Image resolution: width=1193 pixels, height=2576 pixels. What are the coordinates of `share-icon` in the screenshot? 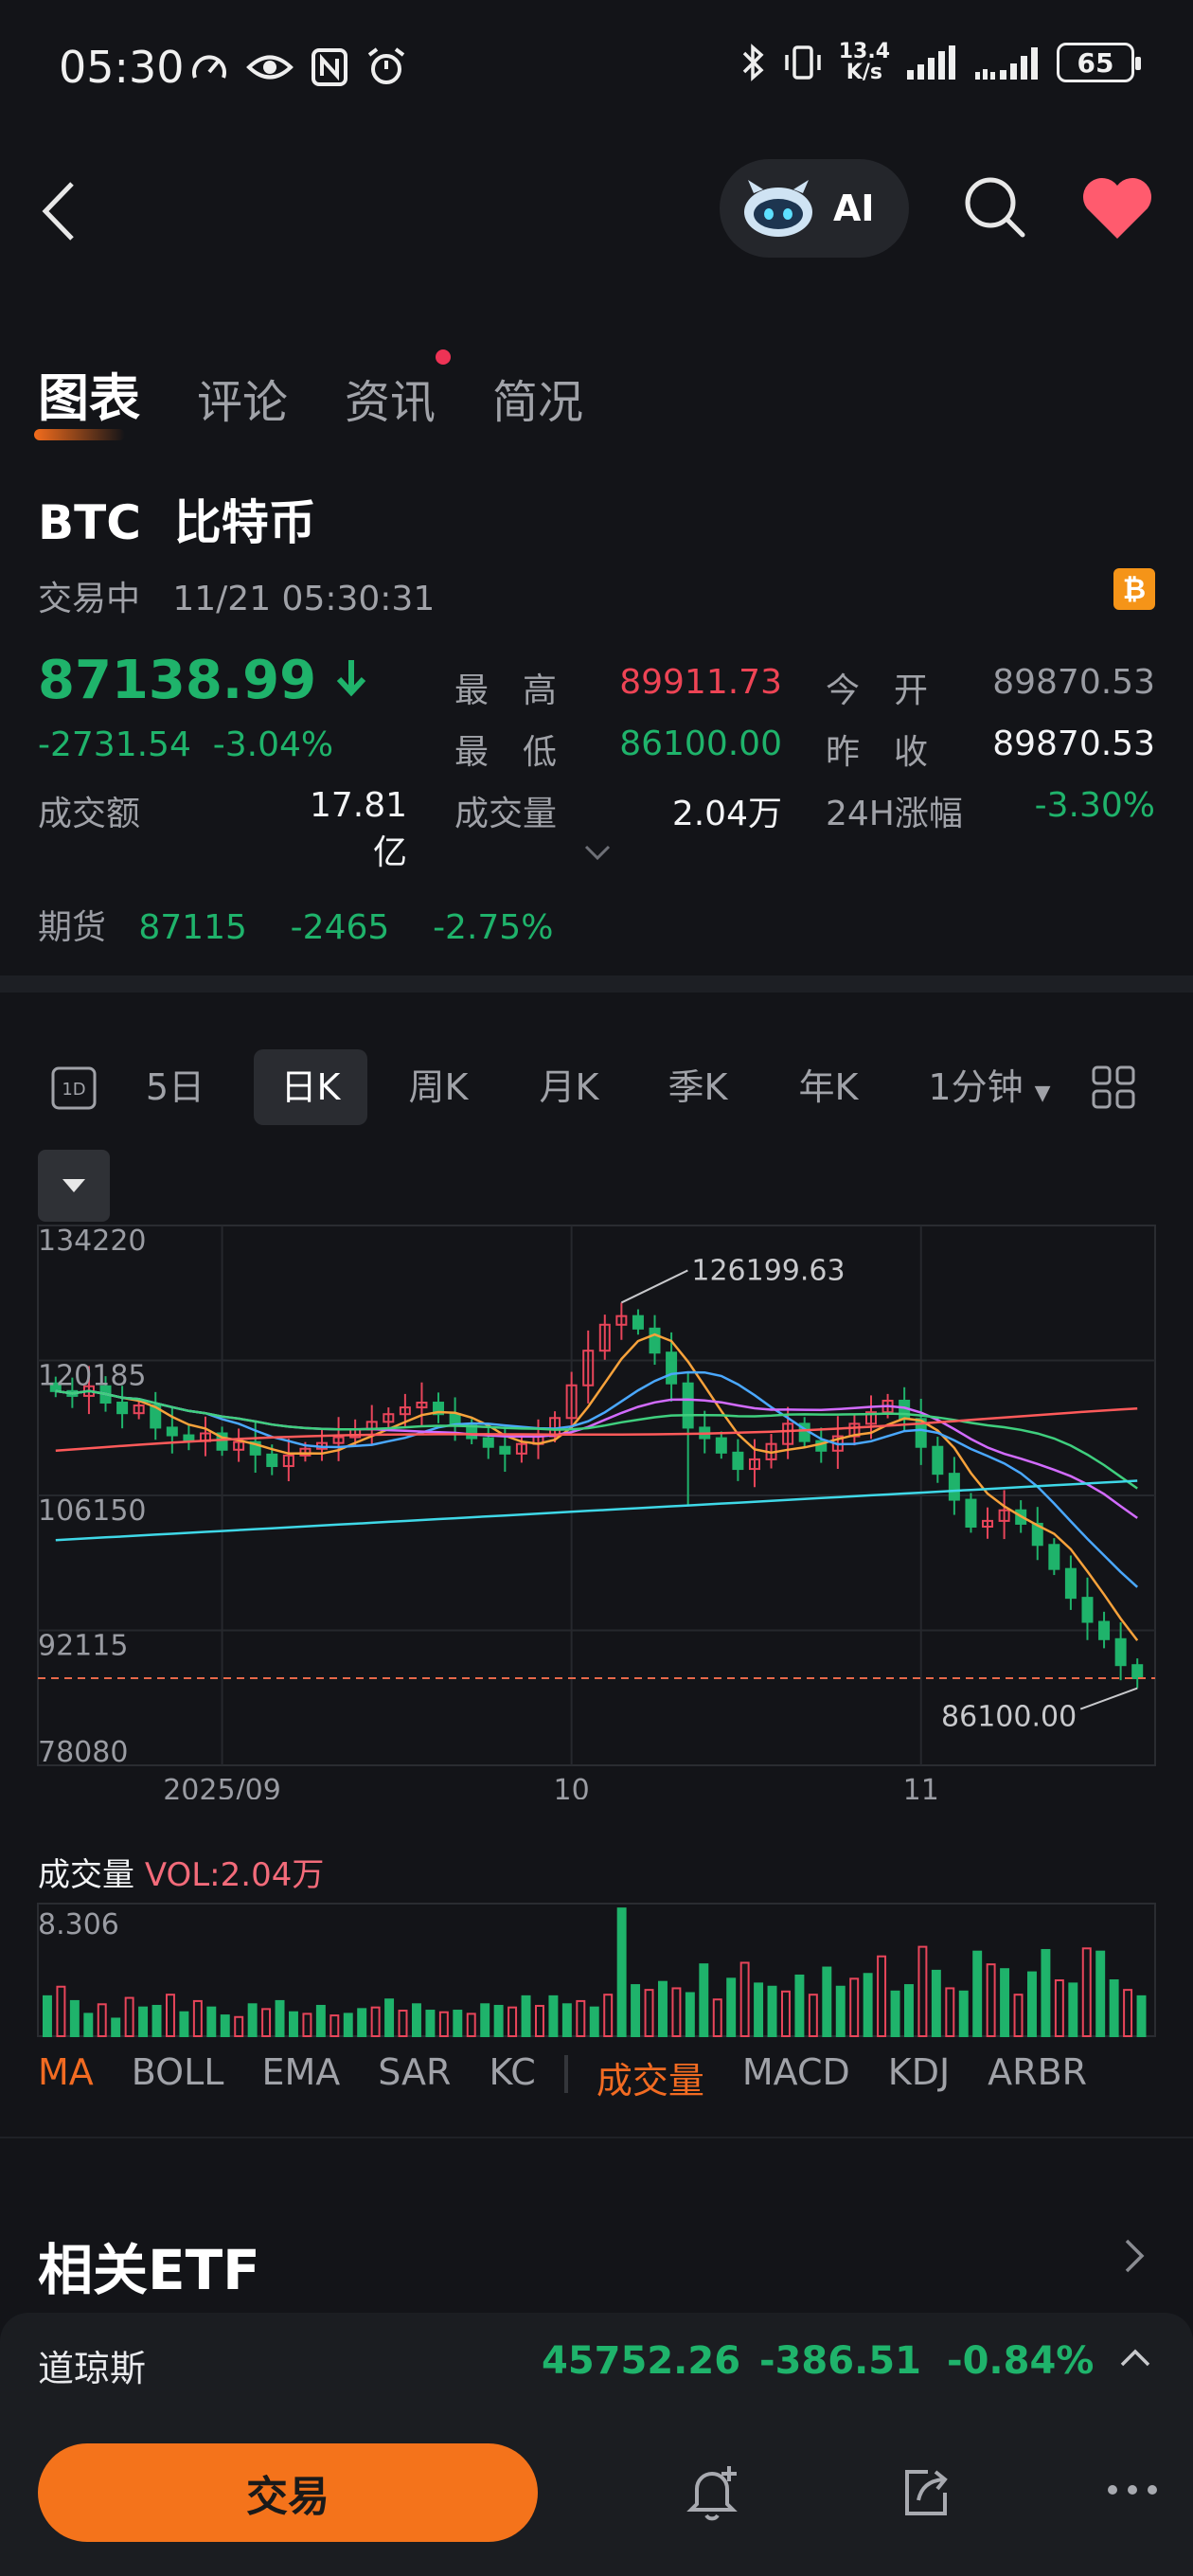 It's located at (926, 2491).